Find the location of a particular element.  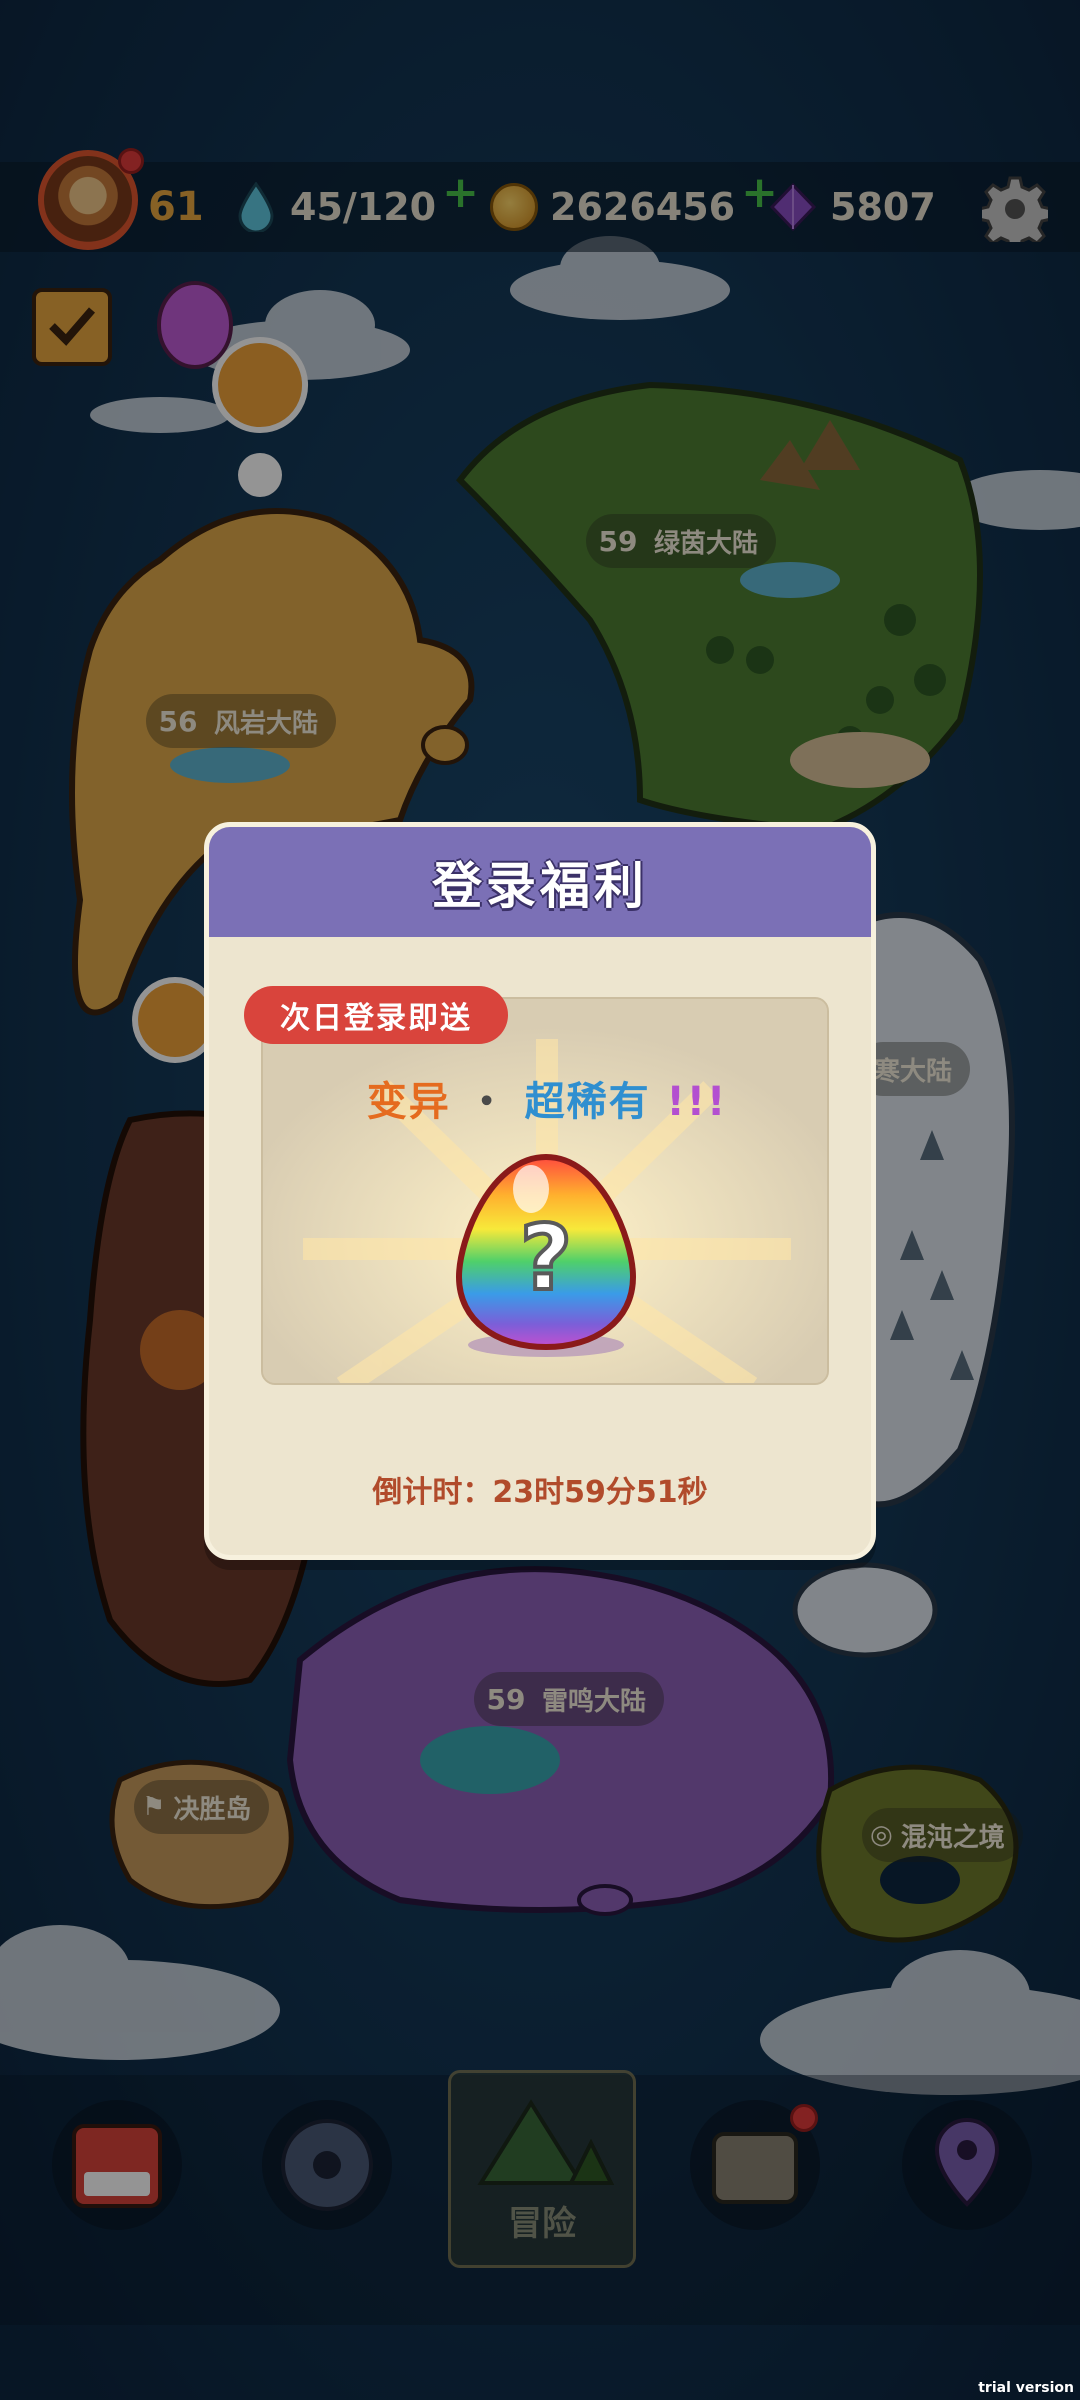

next-day-login-badge: 次日登录即送 is located at coordinates (376, 1015).